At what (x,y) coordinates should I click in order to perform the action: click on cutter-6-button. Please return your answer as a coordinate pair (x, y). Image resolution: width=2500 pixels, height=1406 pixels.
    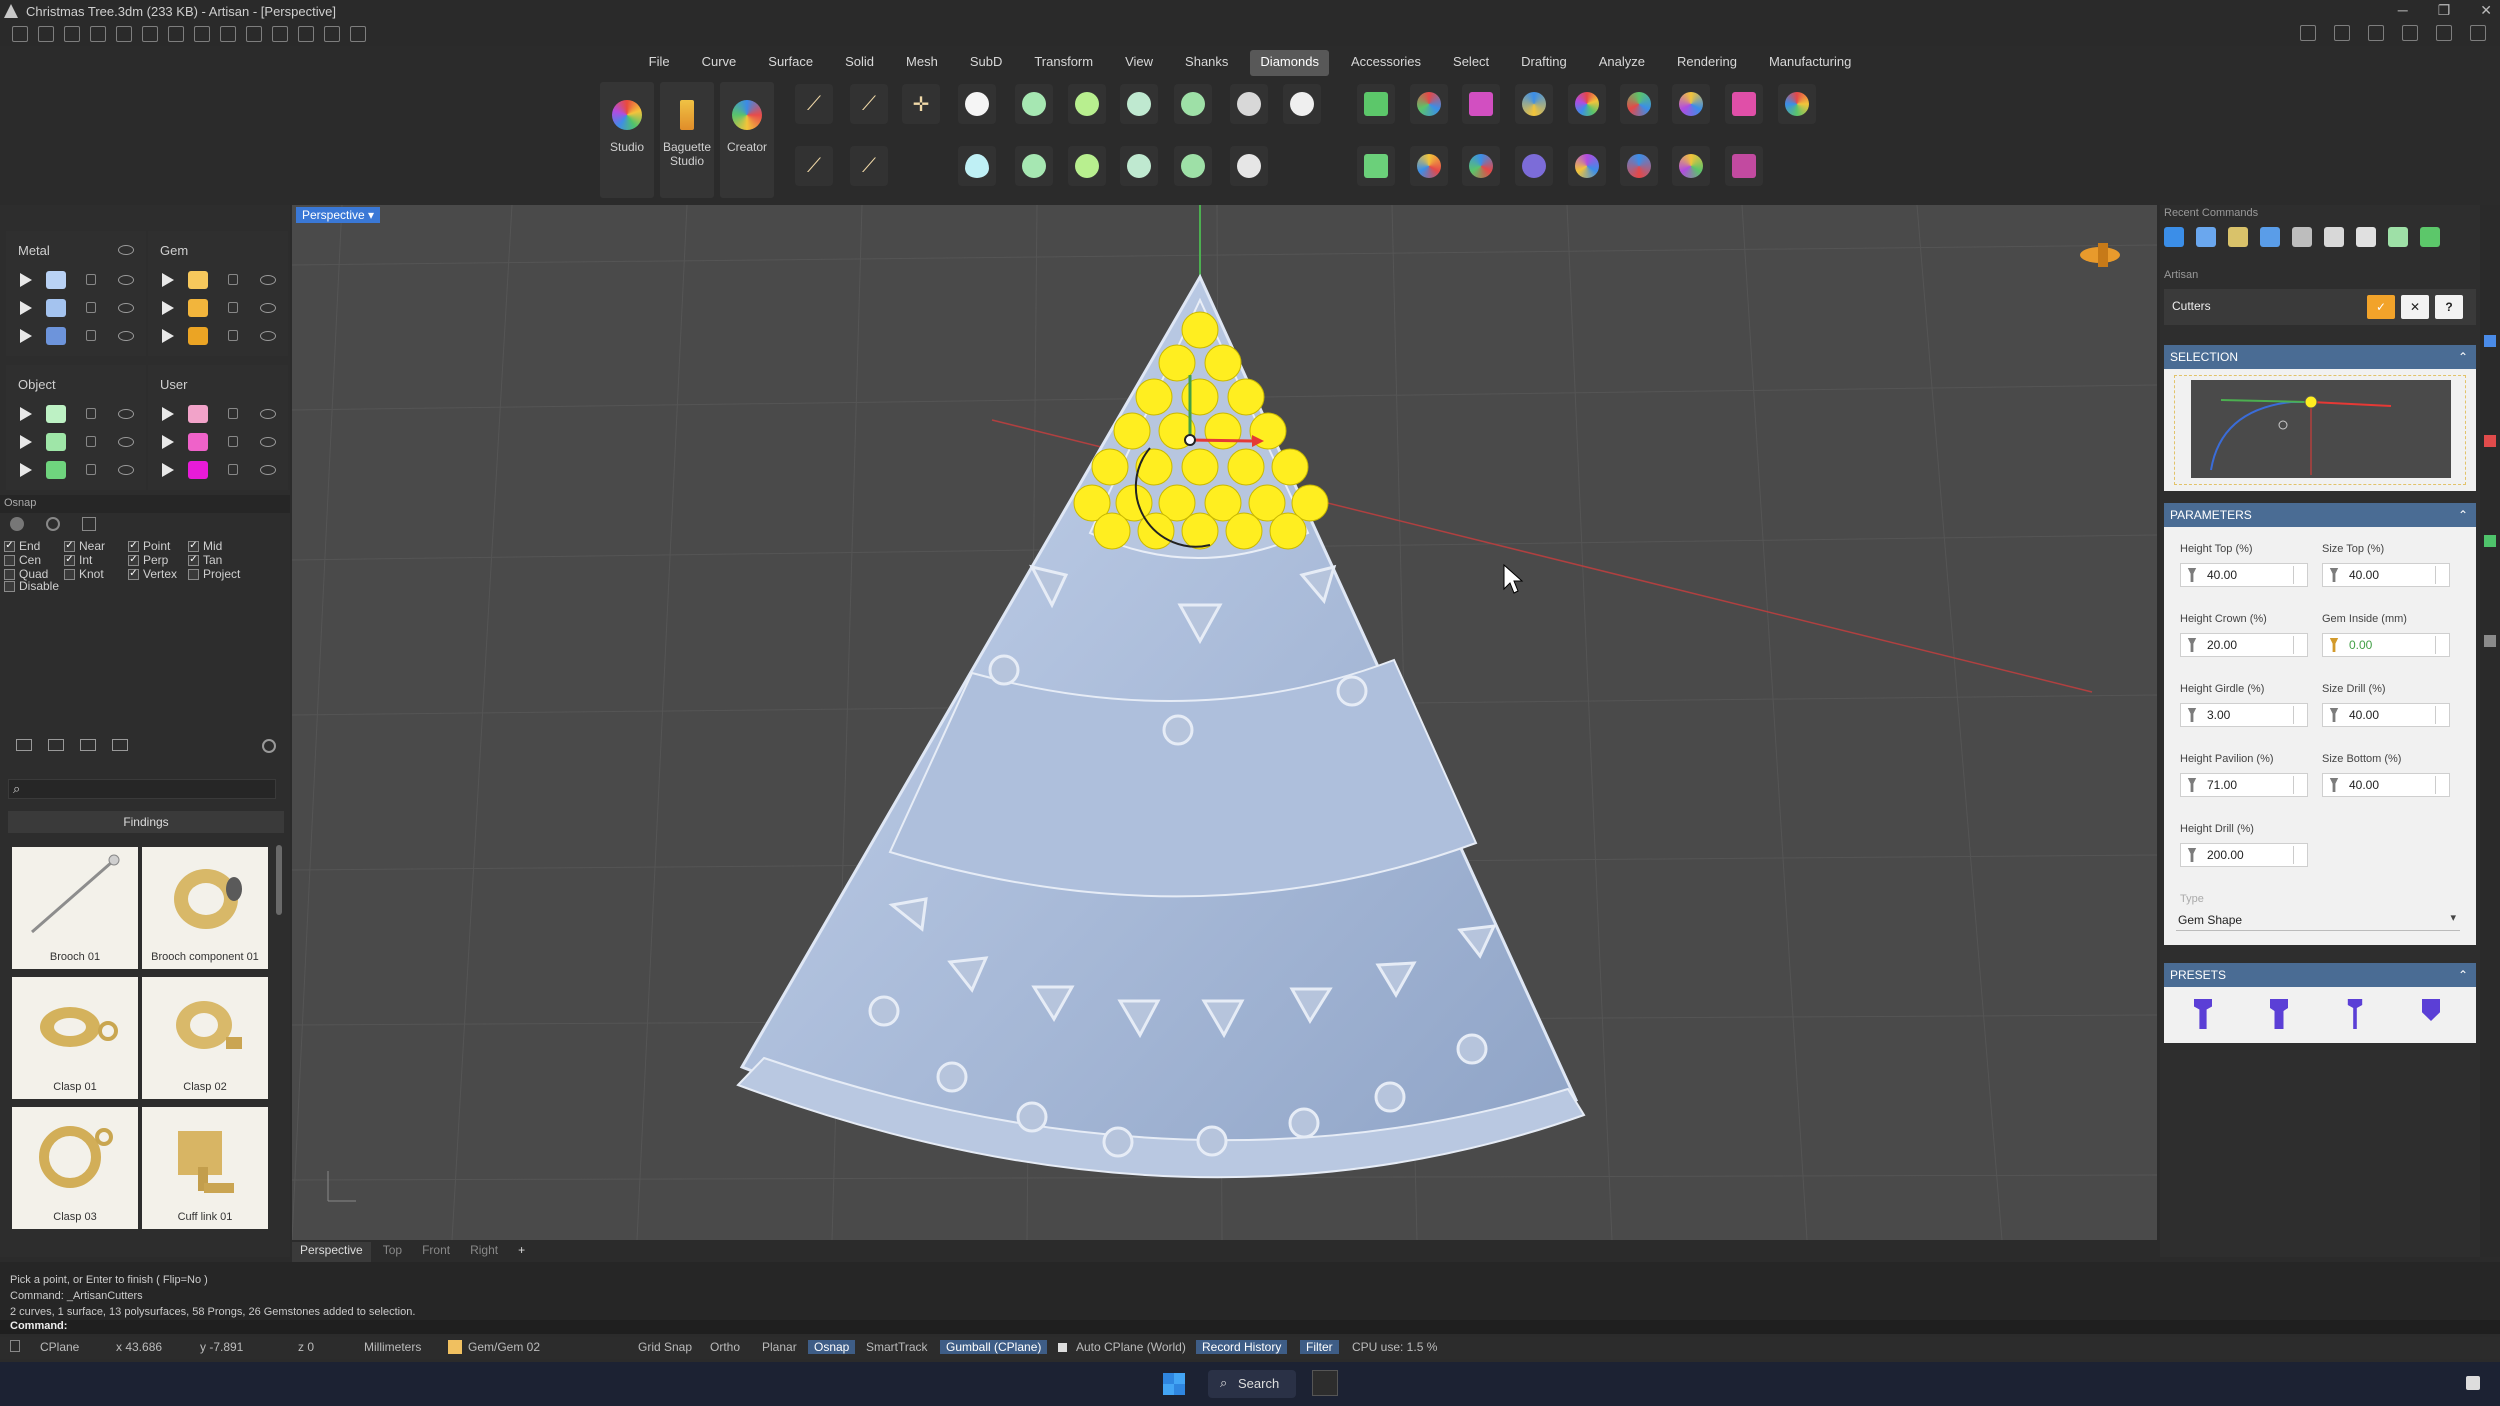
    Looking at the image, I should click on (1691, 104).